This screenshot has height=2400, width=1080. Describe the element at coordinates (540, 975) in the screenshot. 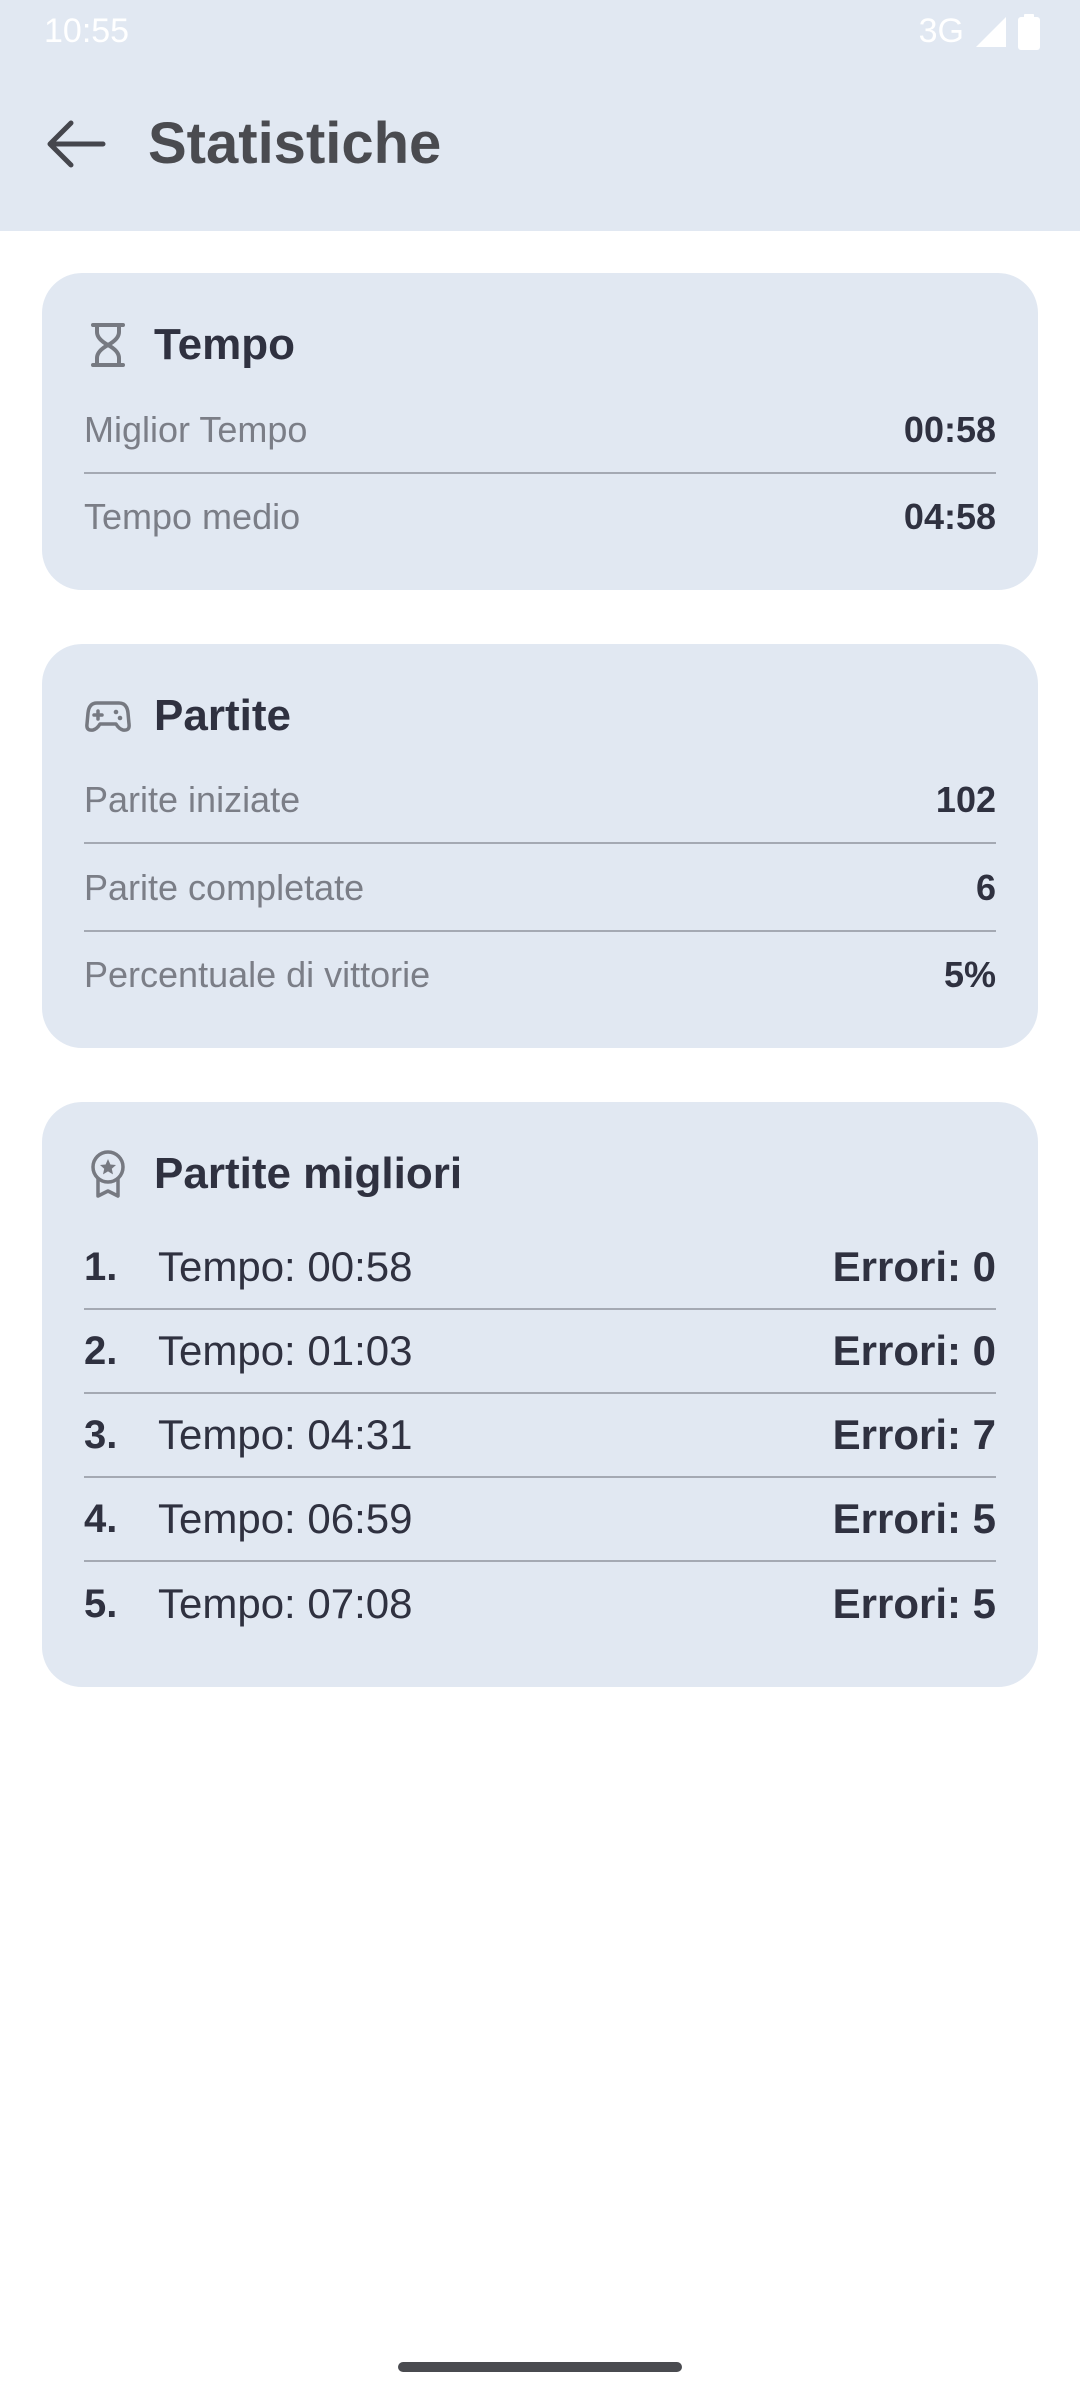

I see `win-percentage-row: Percentuale di vittorie 5%` at that location.